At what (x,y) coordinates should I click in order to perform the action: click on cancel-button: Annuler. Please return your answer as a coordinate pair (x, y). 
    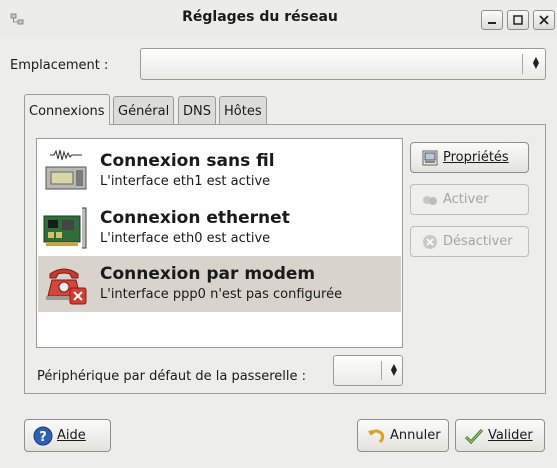
    Looking at the image, I should click on (403, 435).